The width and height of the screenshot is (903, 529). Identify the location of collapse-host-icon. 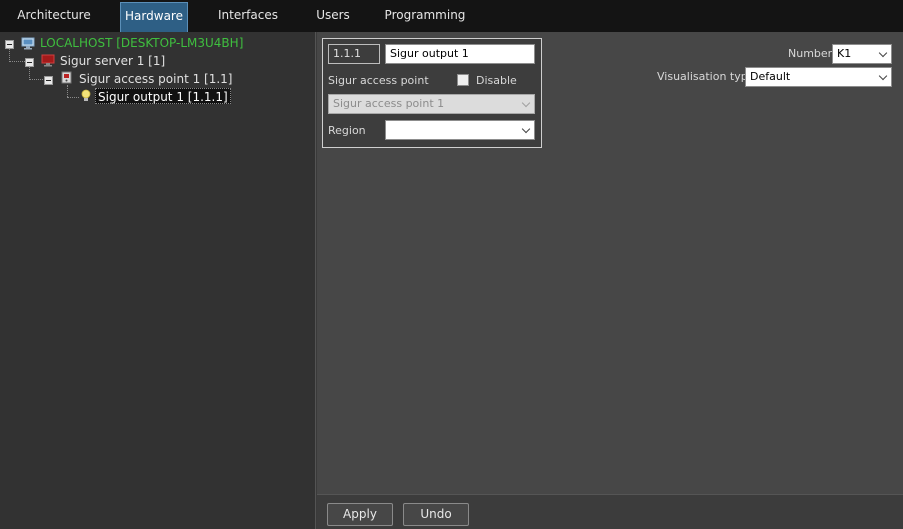
(9, 44).